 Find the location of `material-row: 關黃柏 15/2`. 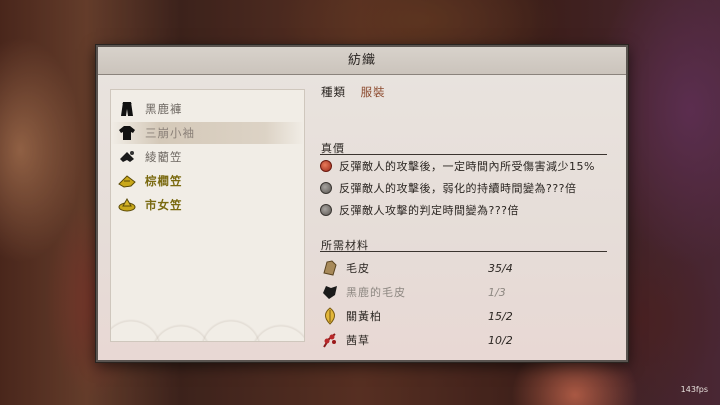

material-row: 關黃柏 15/2 is located at coordinates (465, 316).